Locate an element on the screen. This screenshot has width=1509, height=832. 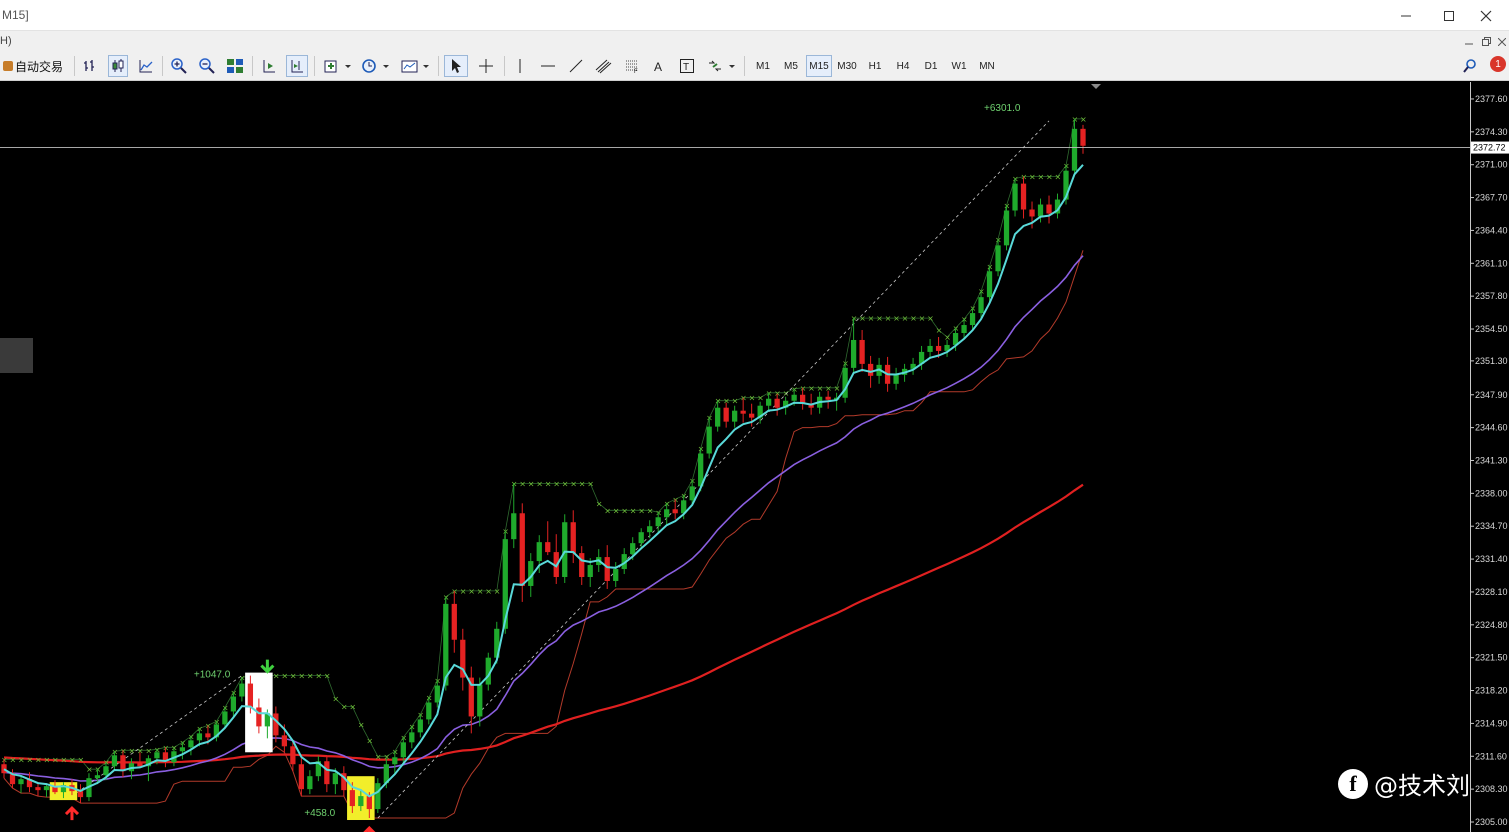
mdi-close-button is located at coordinates (1502, 41).